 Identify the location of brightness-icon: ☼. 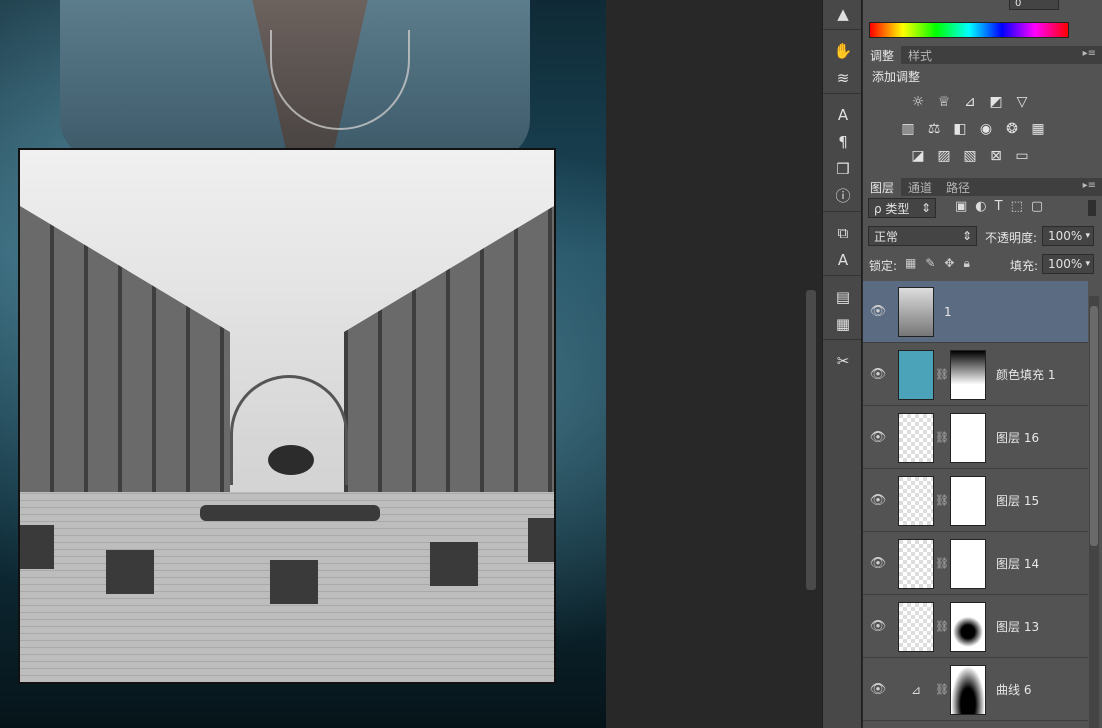
(918, 102).